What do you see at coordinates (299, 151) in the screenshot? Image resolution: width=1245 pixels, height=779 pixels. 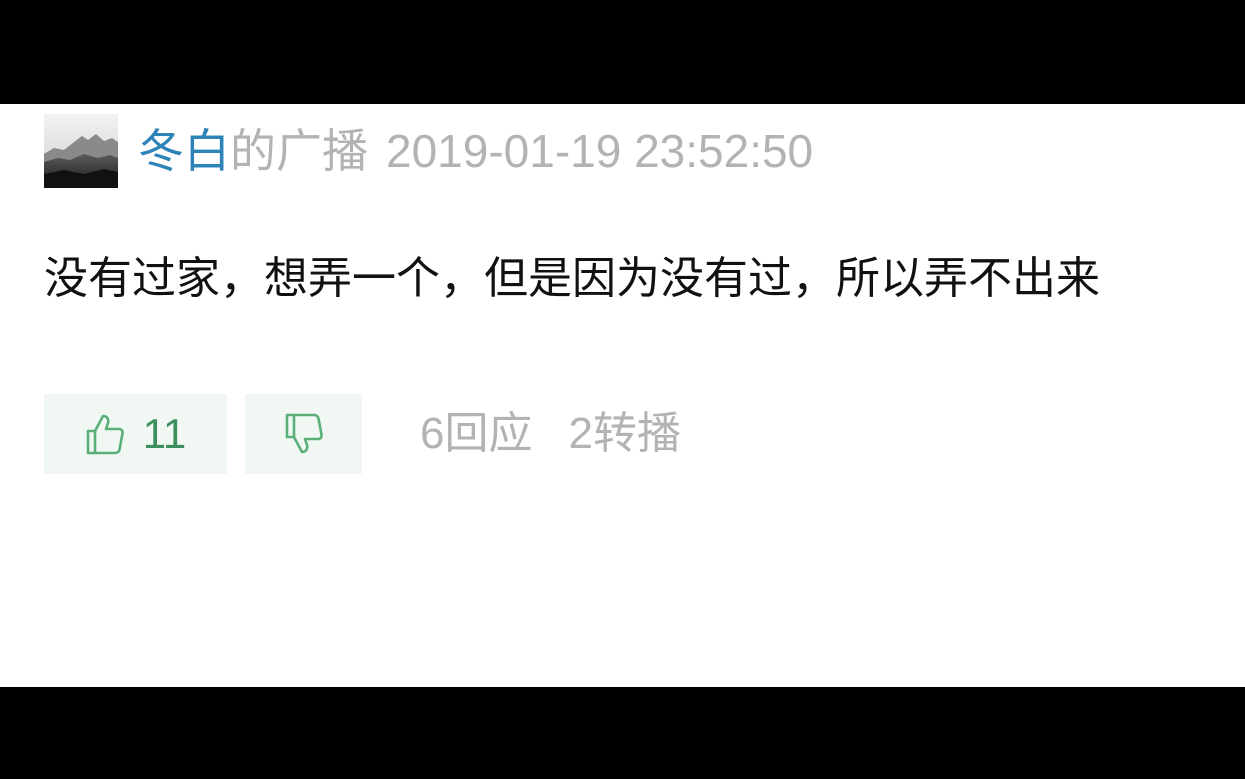 I see `post-type-label: 的广播` at bounding box center [299, 151].